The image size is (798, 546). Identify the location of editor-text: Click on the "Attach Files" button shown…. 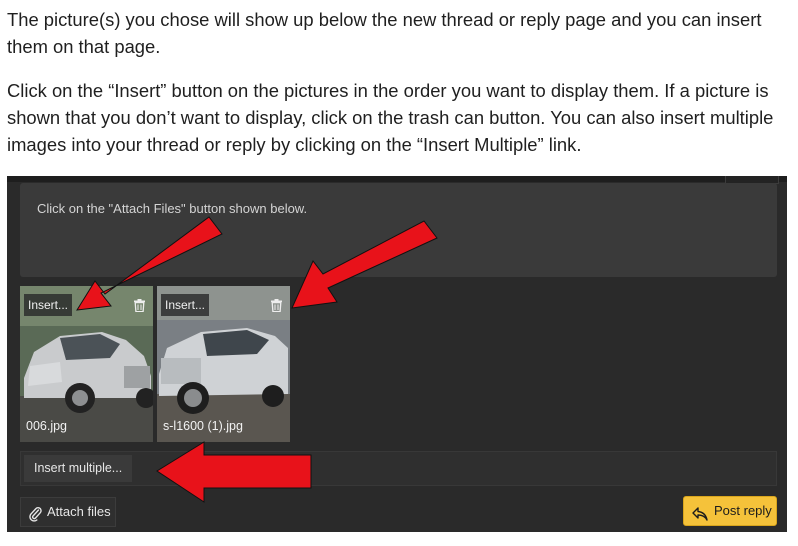
(172, 208).